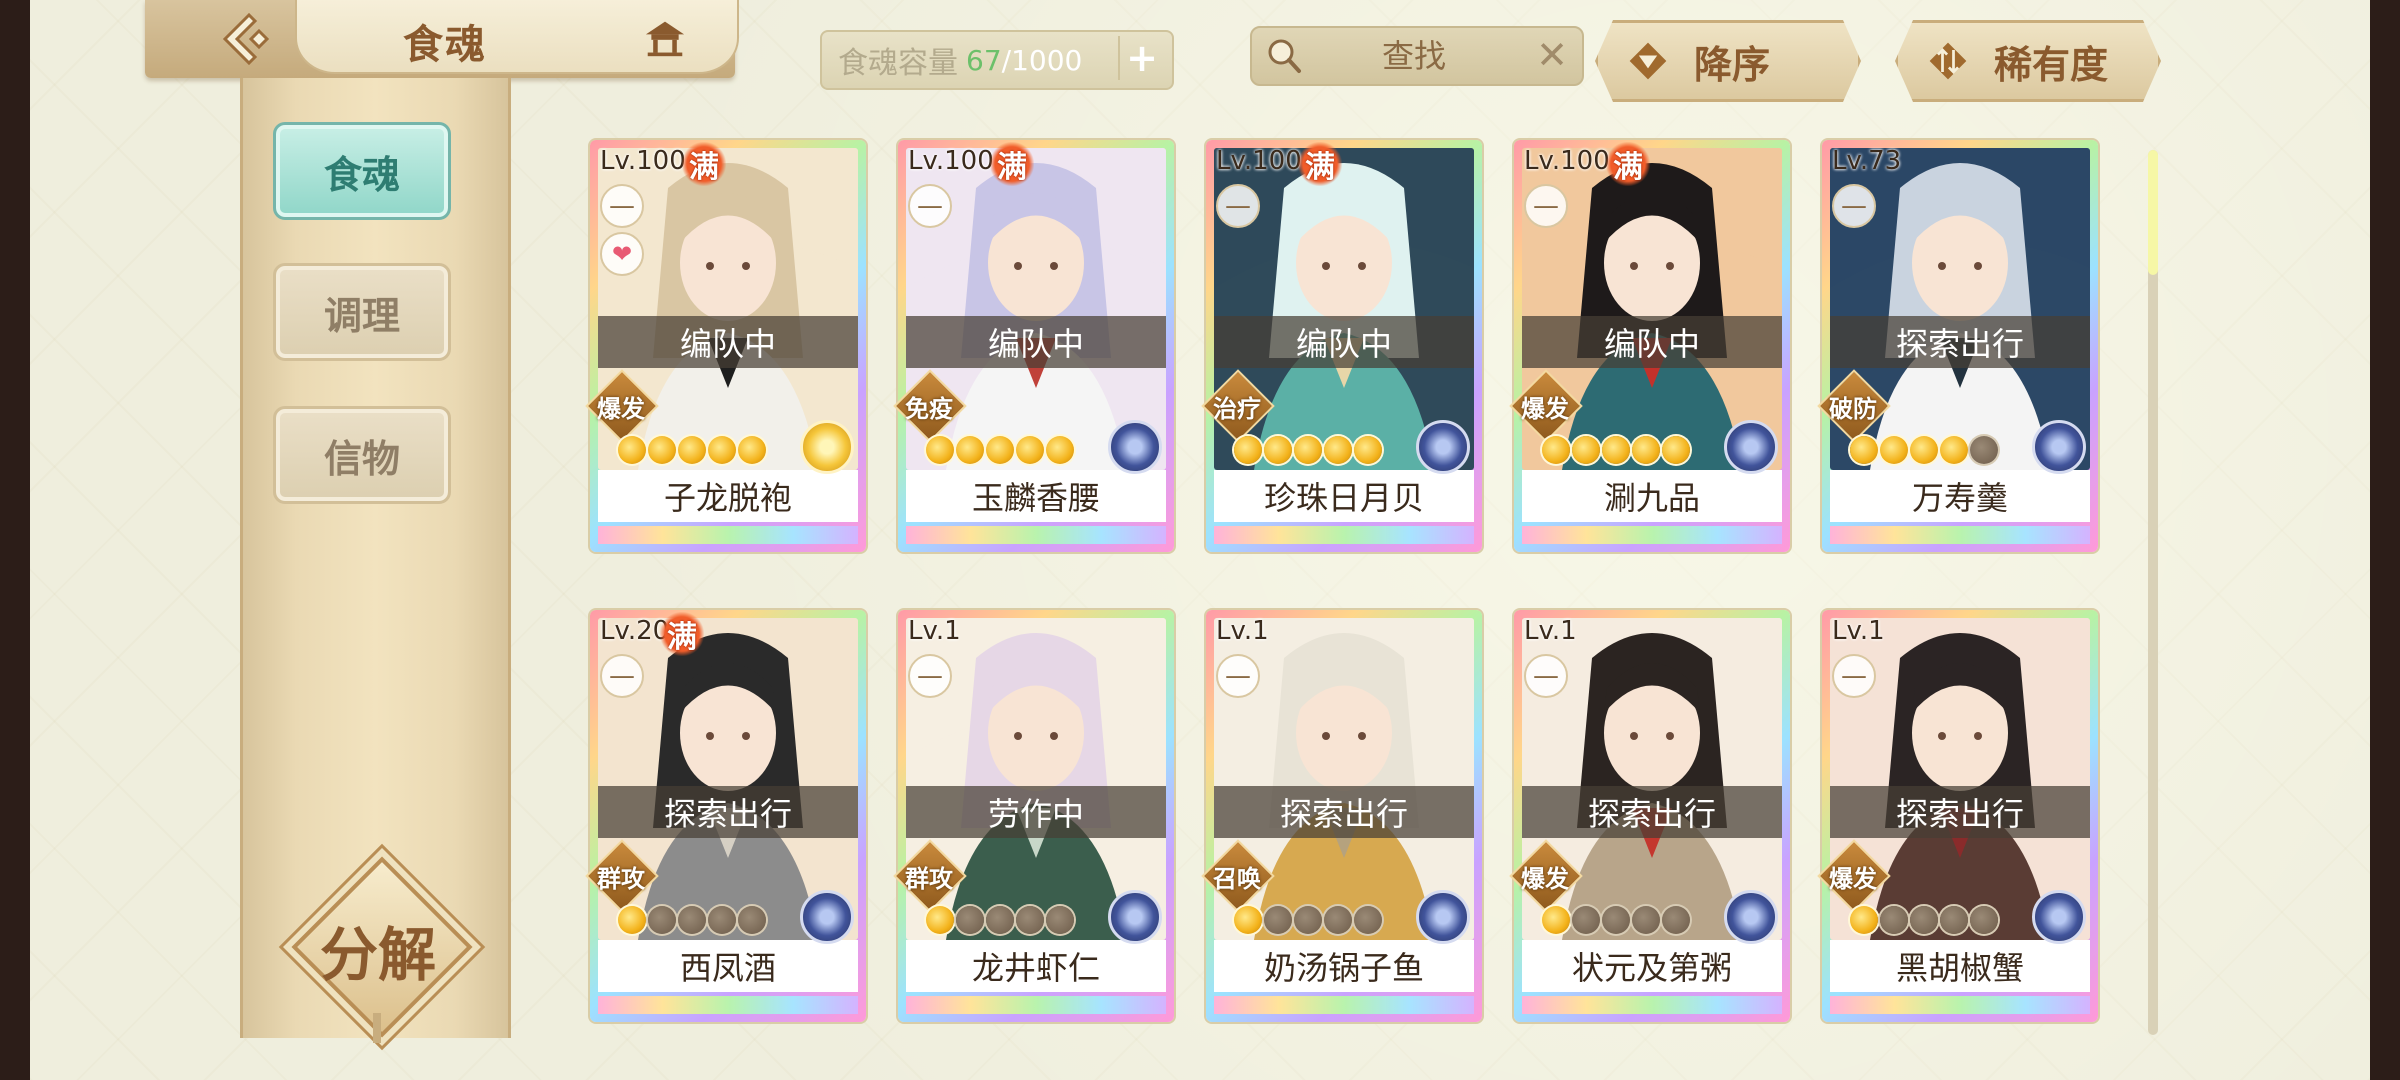 Image resolution: width=2400 pixels, height=1080 pixels. What do you see at coordinates (1341, 346) in the screenshot?
I see `food-soul-card: 珍珠日月贝 Lv.100 满 — 编队中 治疗` at bounding box center [1341, 346].